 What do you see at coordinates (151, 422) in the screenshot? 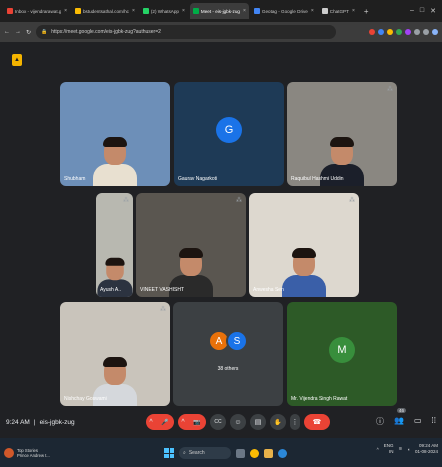
I see `mic-options-button: ^` at bounding box center [151, 422].